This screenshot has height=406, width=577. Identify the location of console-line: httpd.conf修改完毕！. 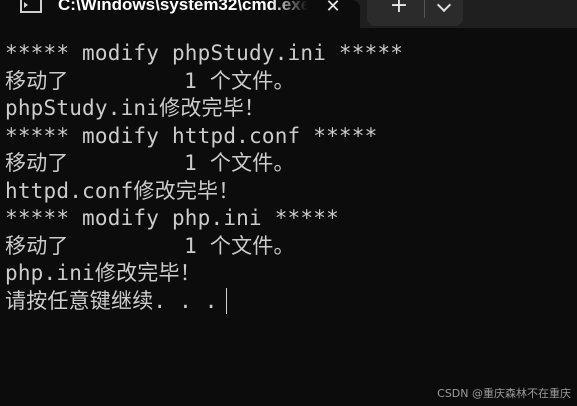
(122, 190).